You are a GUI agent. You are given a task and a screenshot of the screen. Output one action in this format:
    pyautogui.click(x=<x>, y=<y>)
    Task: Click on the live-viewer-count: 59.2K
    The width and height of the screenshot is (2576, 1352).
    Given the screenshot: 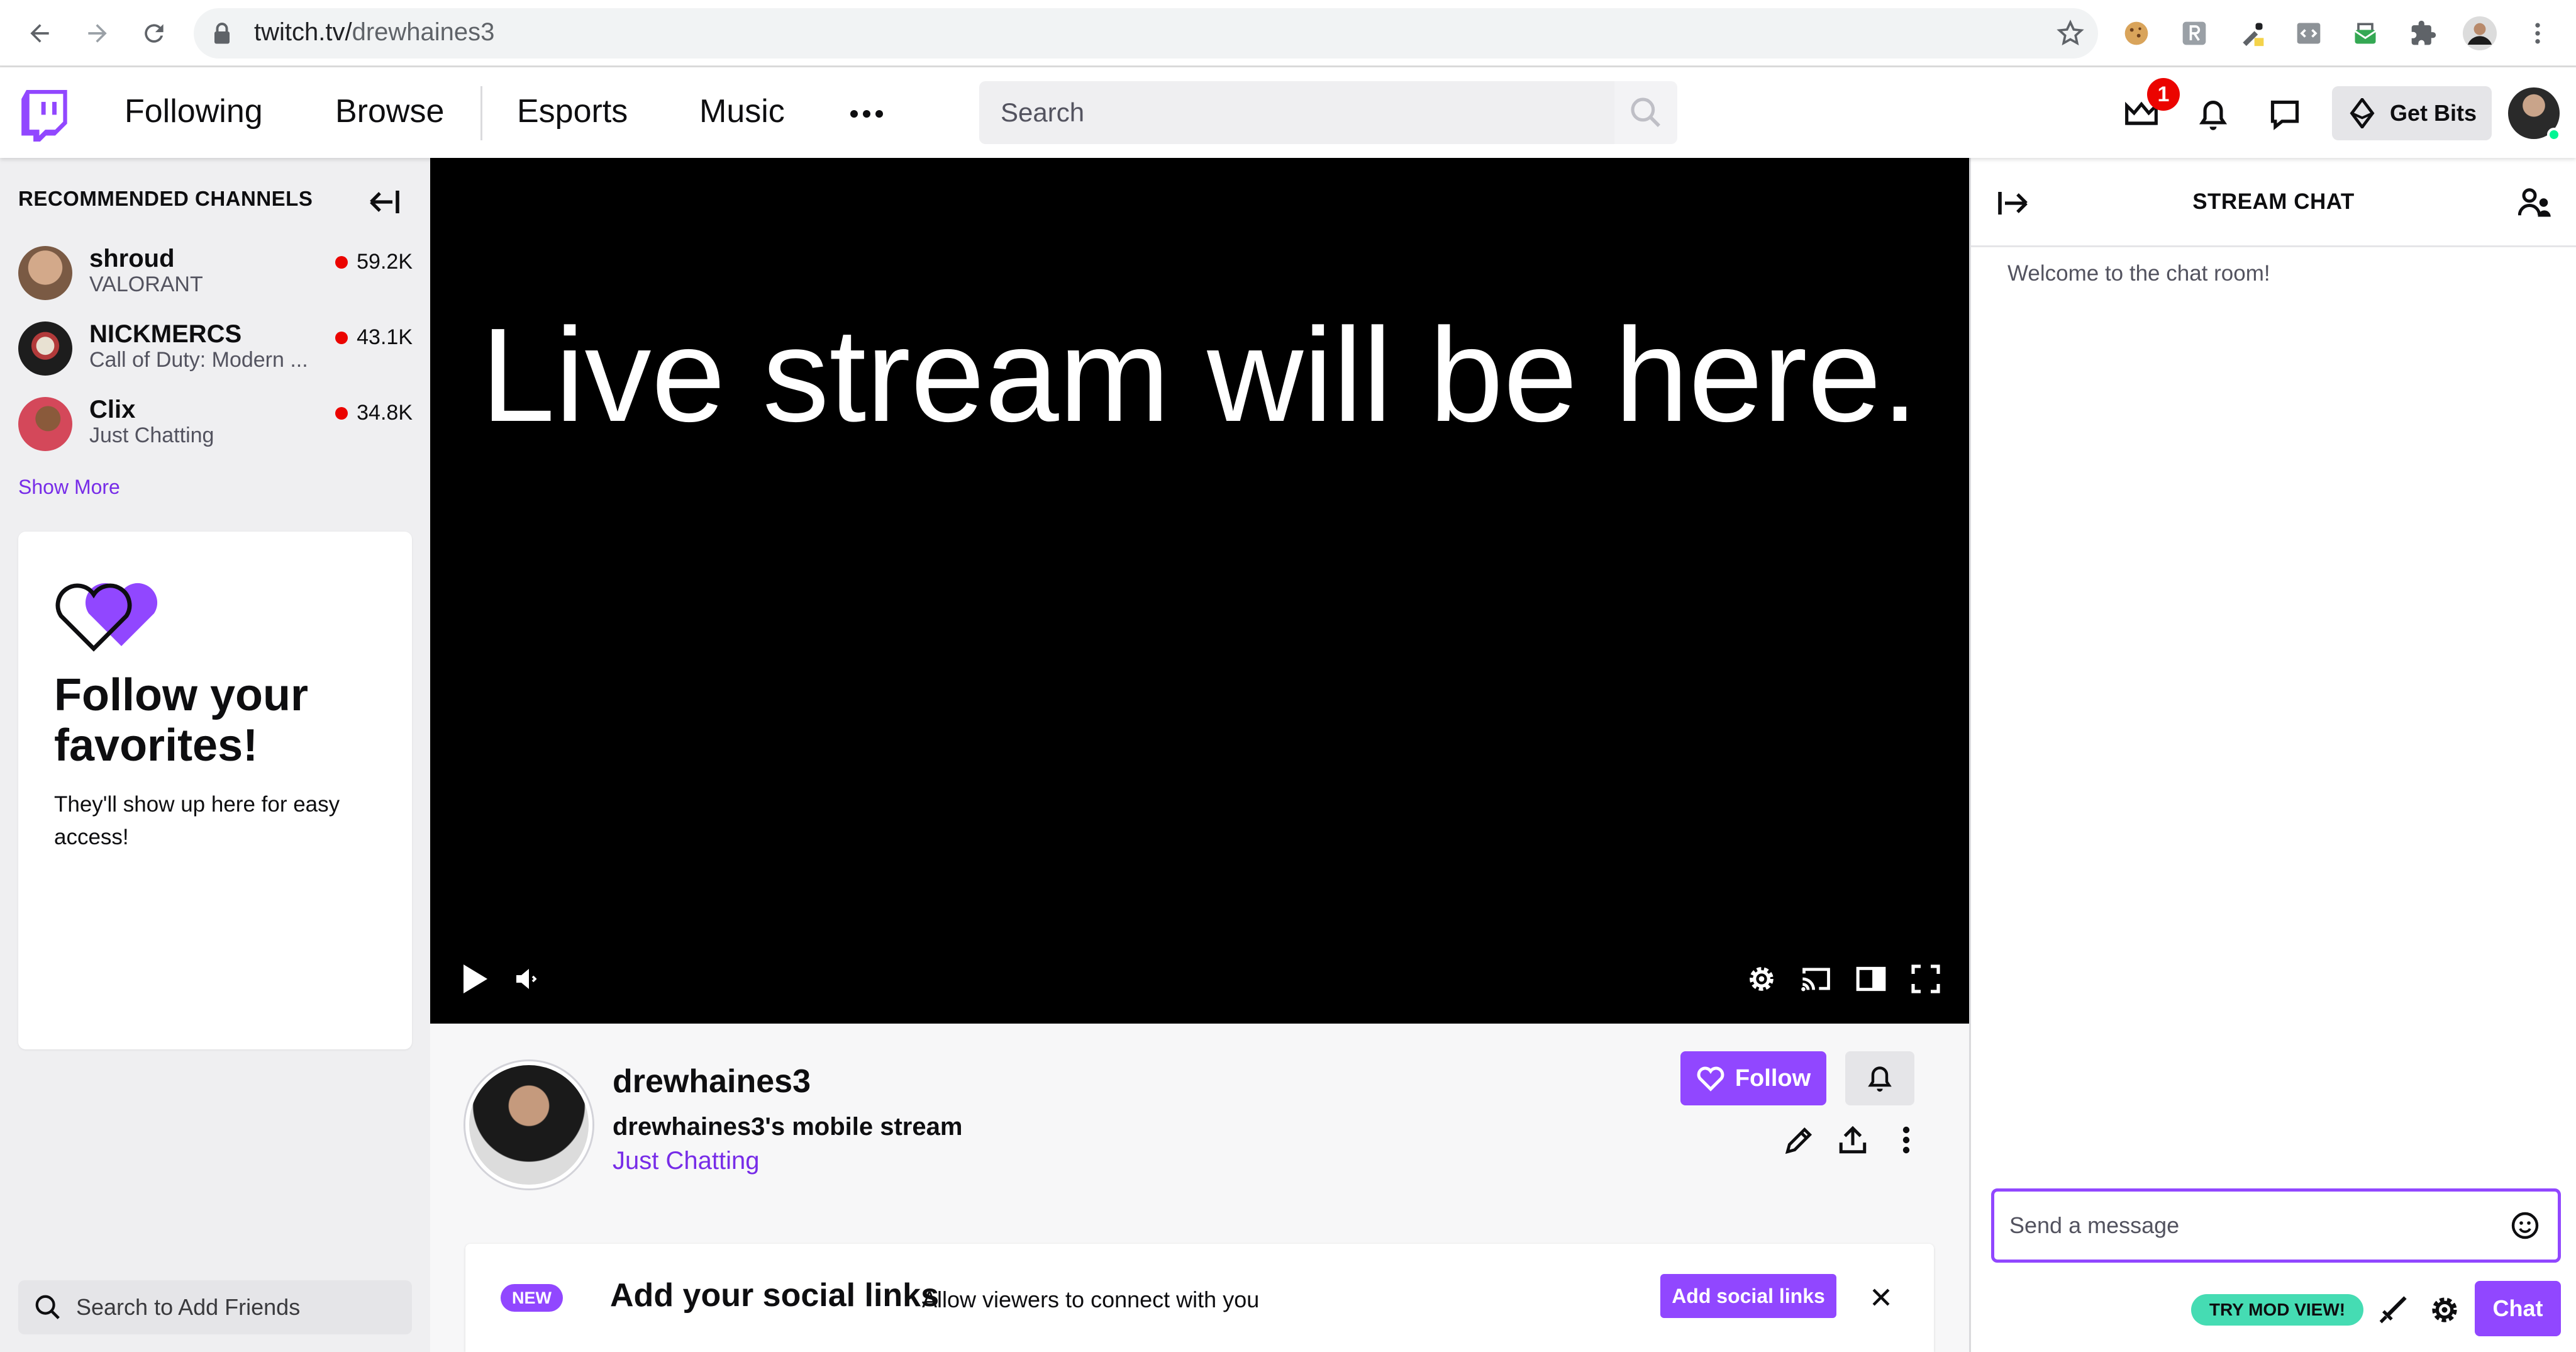 What is the action you would take?
    pyautogui.click(x=374, y=262)
    